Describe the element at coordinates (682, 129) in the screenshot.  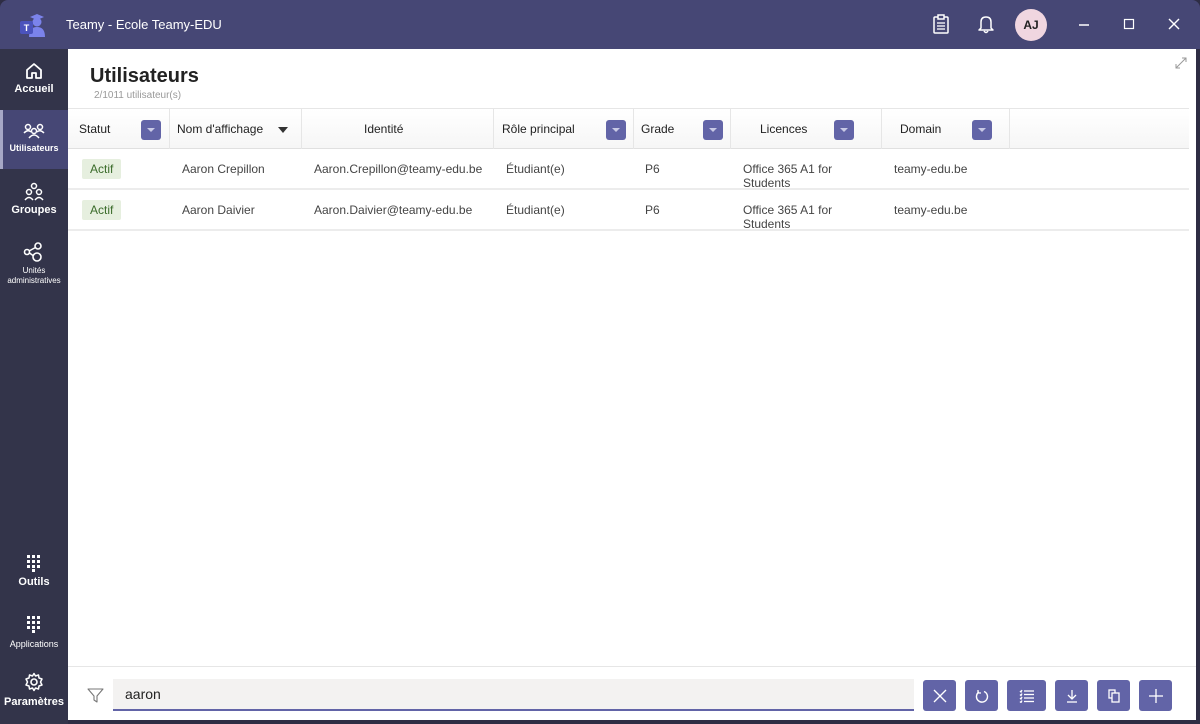
I see `column-header-grade: Grade` at that location.